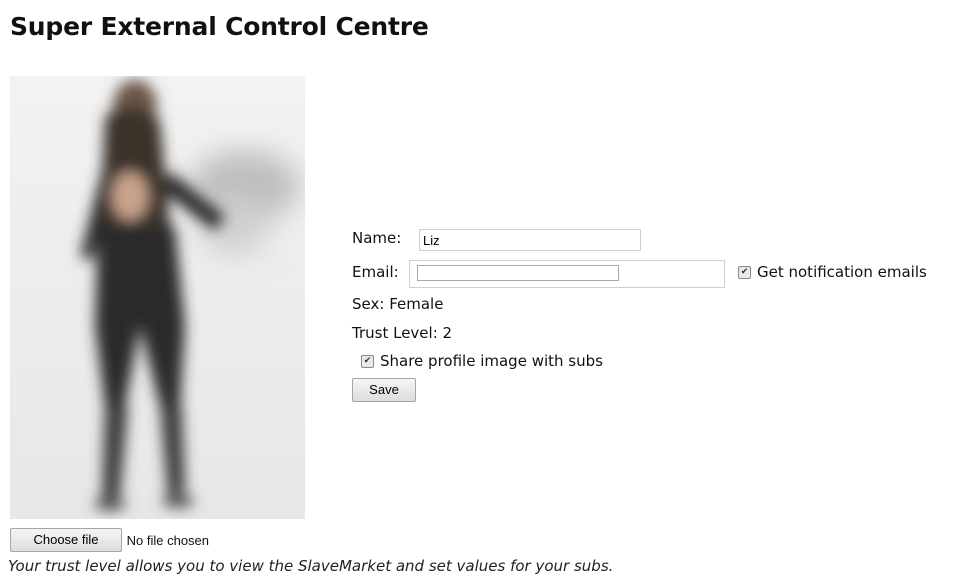 The width and height of the screenshot is (975, 582). I want to click on share-label: Share profile image with subs, so click(491, 361).